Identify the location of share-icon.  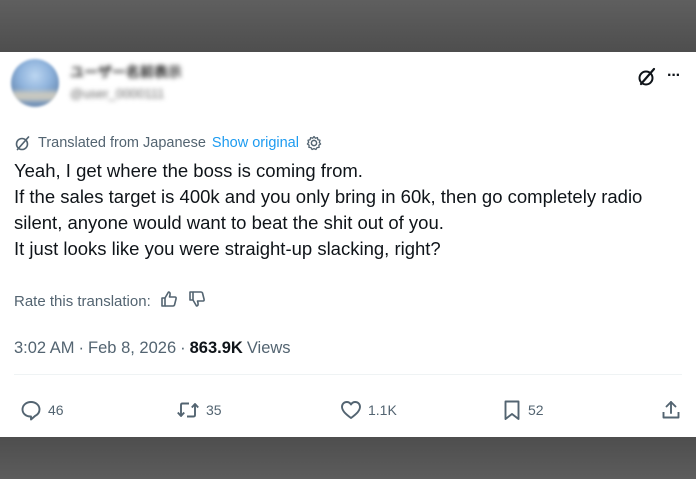
(671, 410).